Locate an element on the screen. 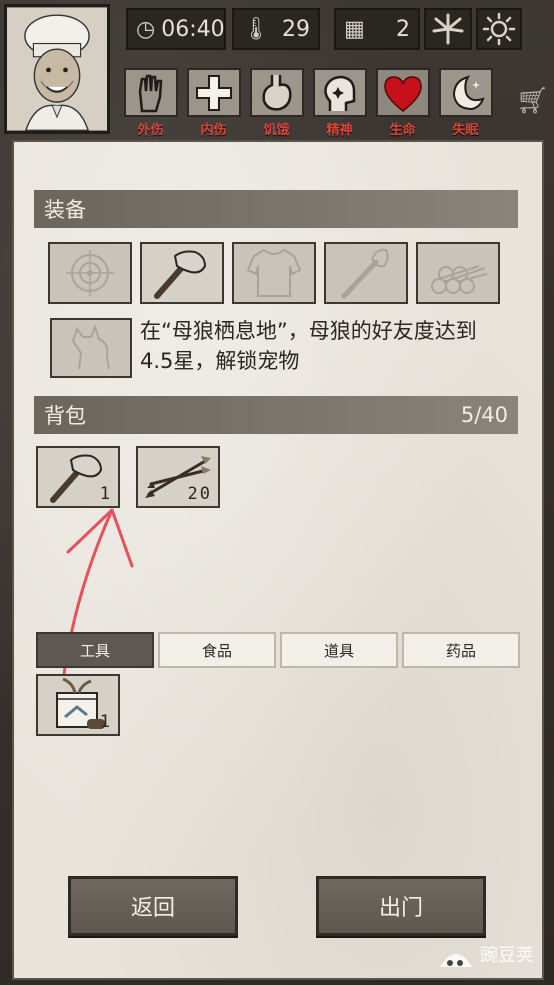 The height and width of the screenshot is (985, 554). back-button: 返回 is located at coordinates (153, 906).